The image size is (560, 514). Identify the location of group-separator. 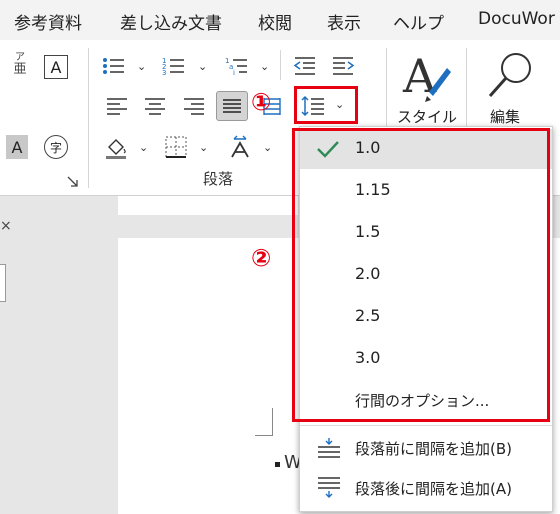
(88, 118).